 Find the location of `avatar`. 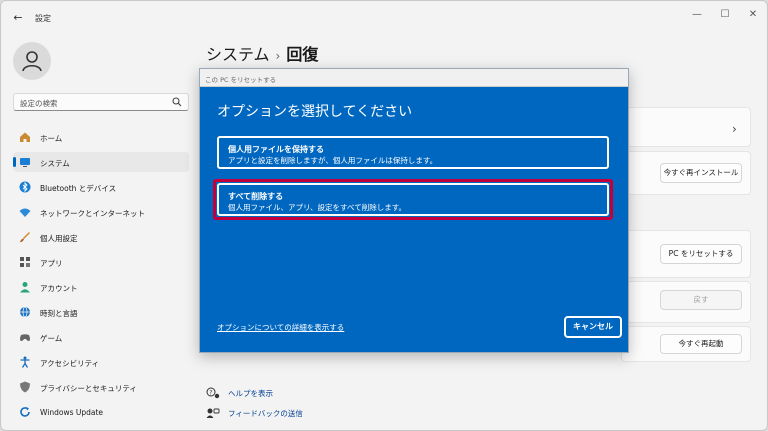

avatar is located at coordinates (32, 61).